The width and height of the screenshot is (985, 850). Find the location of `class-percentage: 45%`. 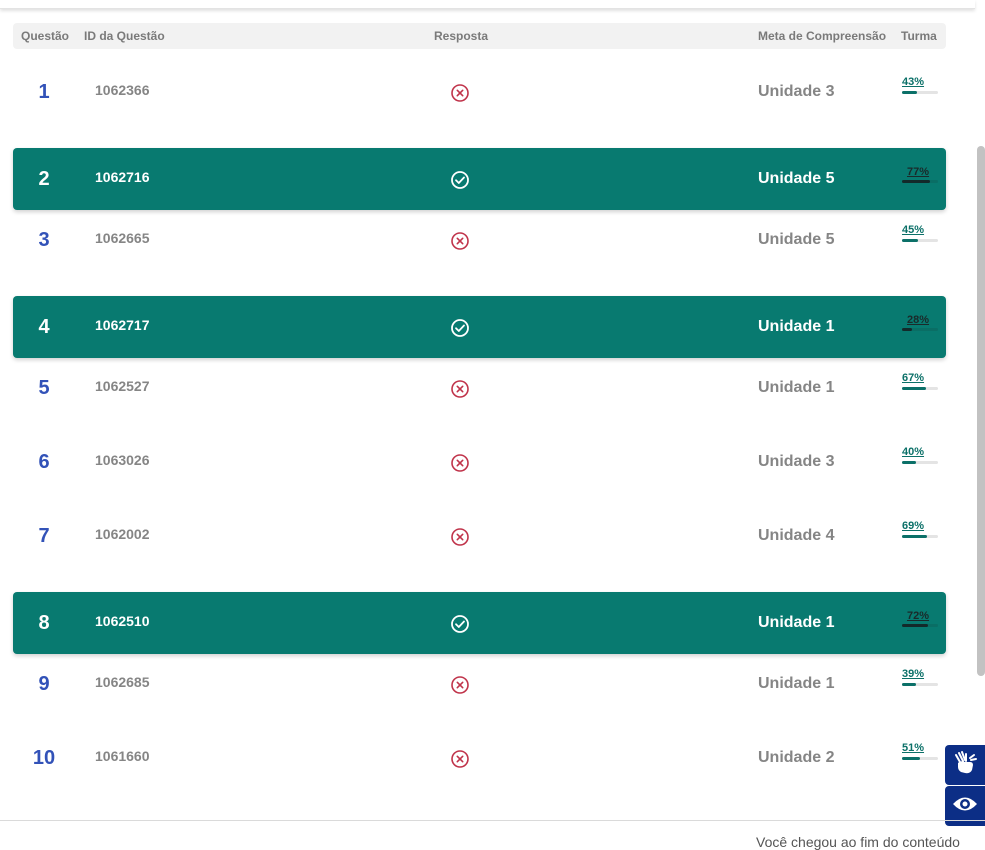

class-percentage: 45% is located at coordinates (913, 230).